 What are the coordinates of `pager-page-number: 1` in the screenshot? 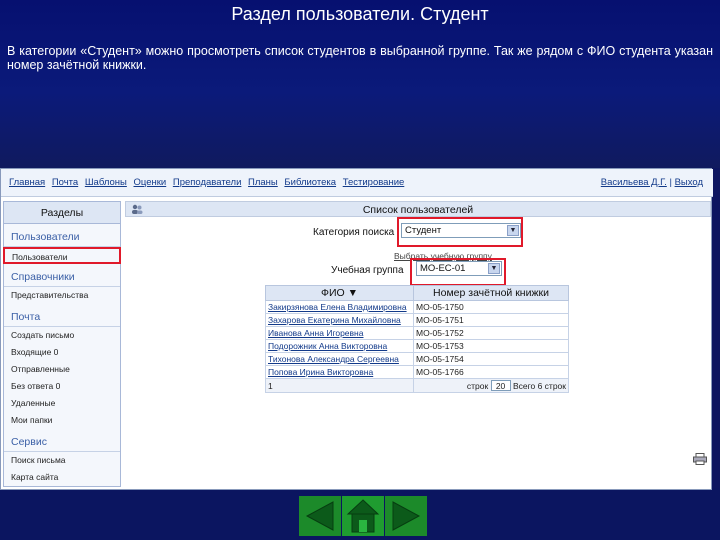 It's located at (339, 385).